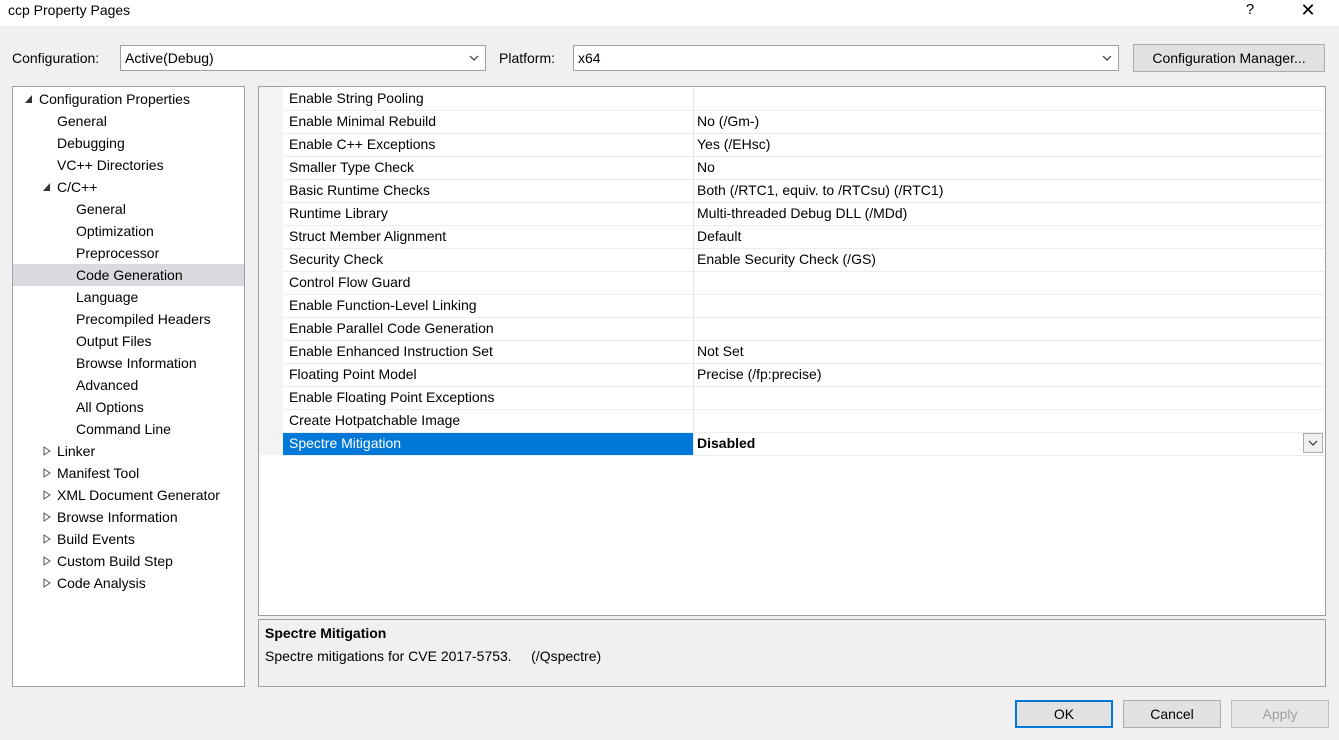 The width and height of the screenshot is (1339, 740). Describe the element at coordinates (128, 297) in the screenshot. I see `tree-item: Language` at that location.